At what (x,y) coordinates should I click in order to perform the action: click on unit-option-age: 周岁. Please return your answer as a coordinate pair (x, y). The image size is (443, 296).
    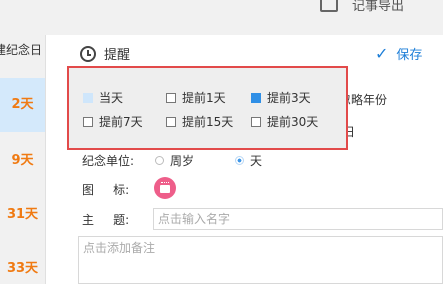
    Looking at the image, I should click on (174, 160).